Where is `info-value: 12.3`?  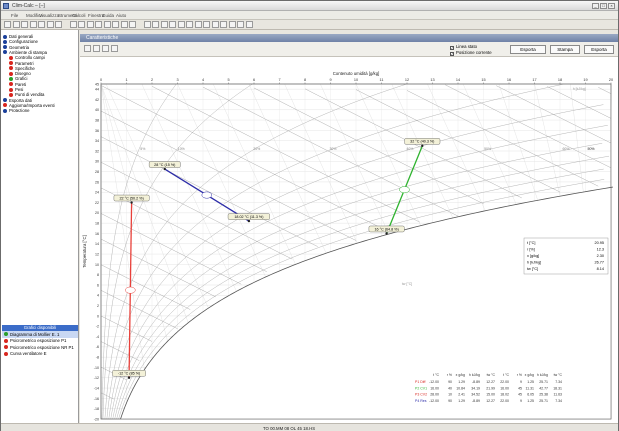 info-value: 12.3 is located at coordinates (600, 250).